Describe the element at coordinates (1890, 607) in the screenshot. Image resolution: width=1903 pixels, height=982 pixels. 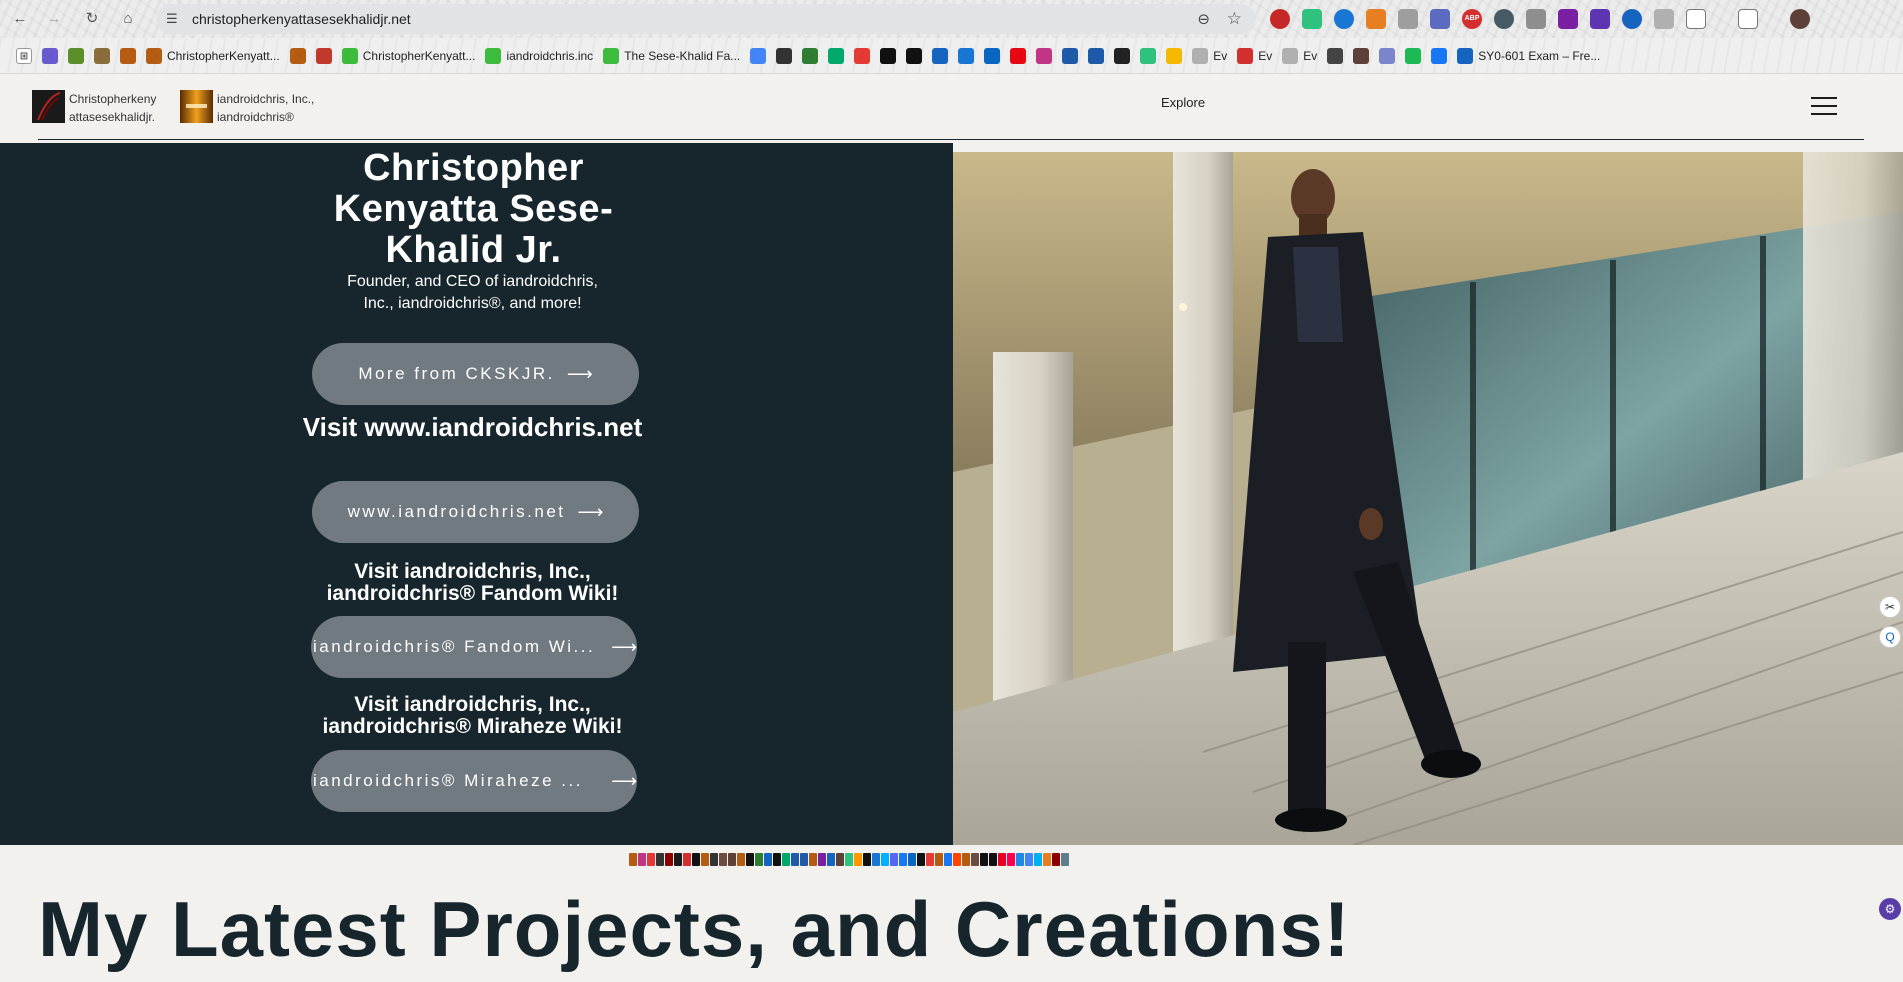
I see `scissors-icon: ✂` at that location.